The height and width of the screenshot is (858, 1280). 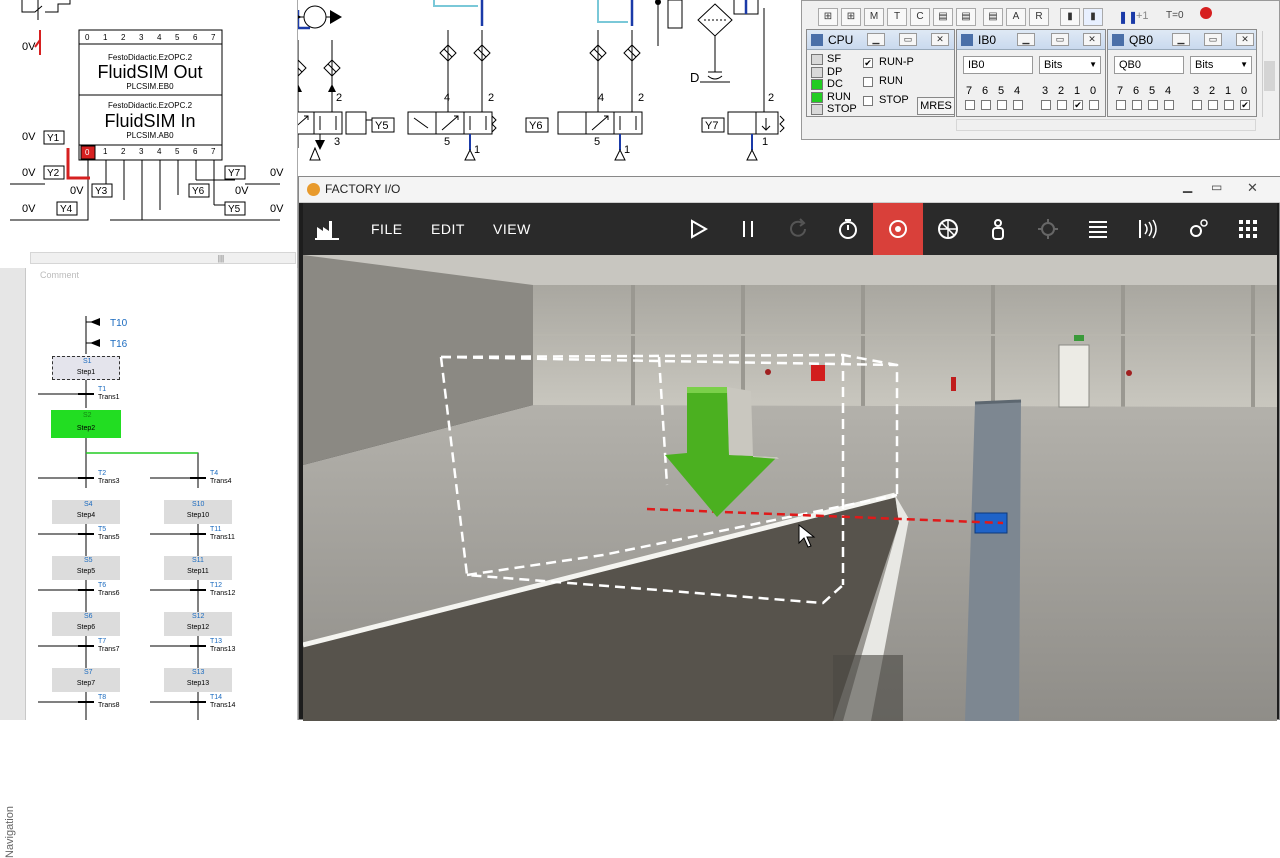 I want to click on ib0-address-input: IB0, so click(x=998, y=65).